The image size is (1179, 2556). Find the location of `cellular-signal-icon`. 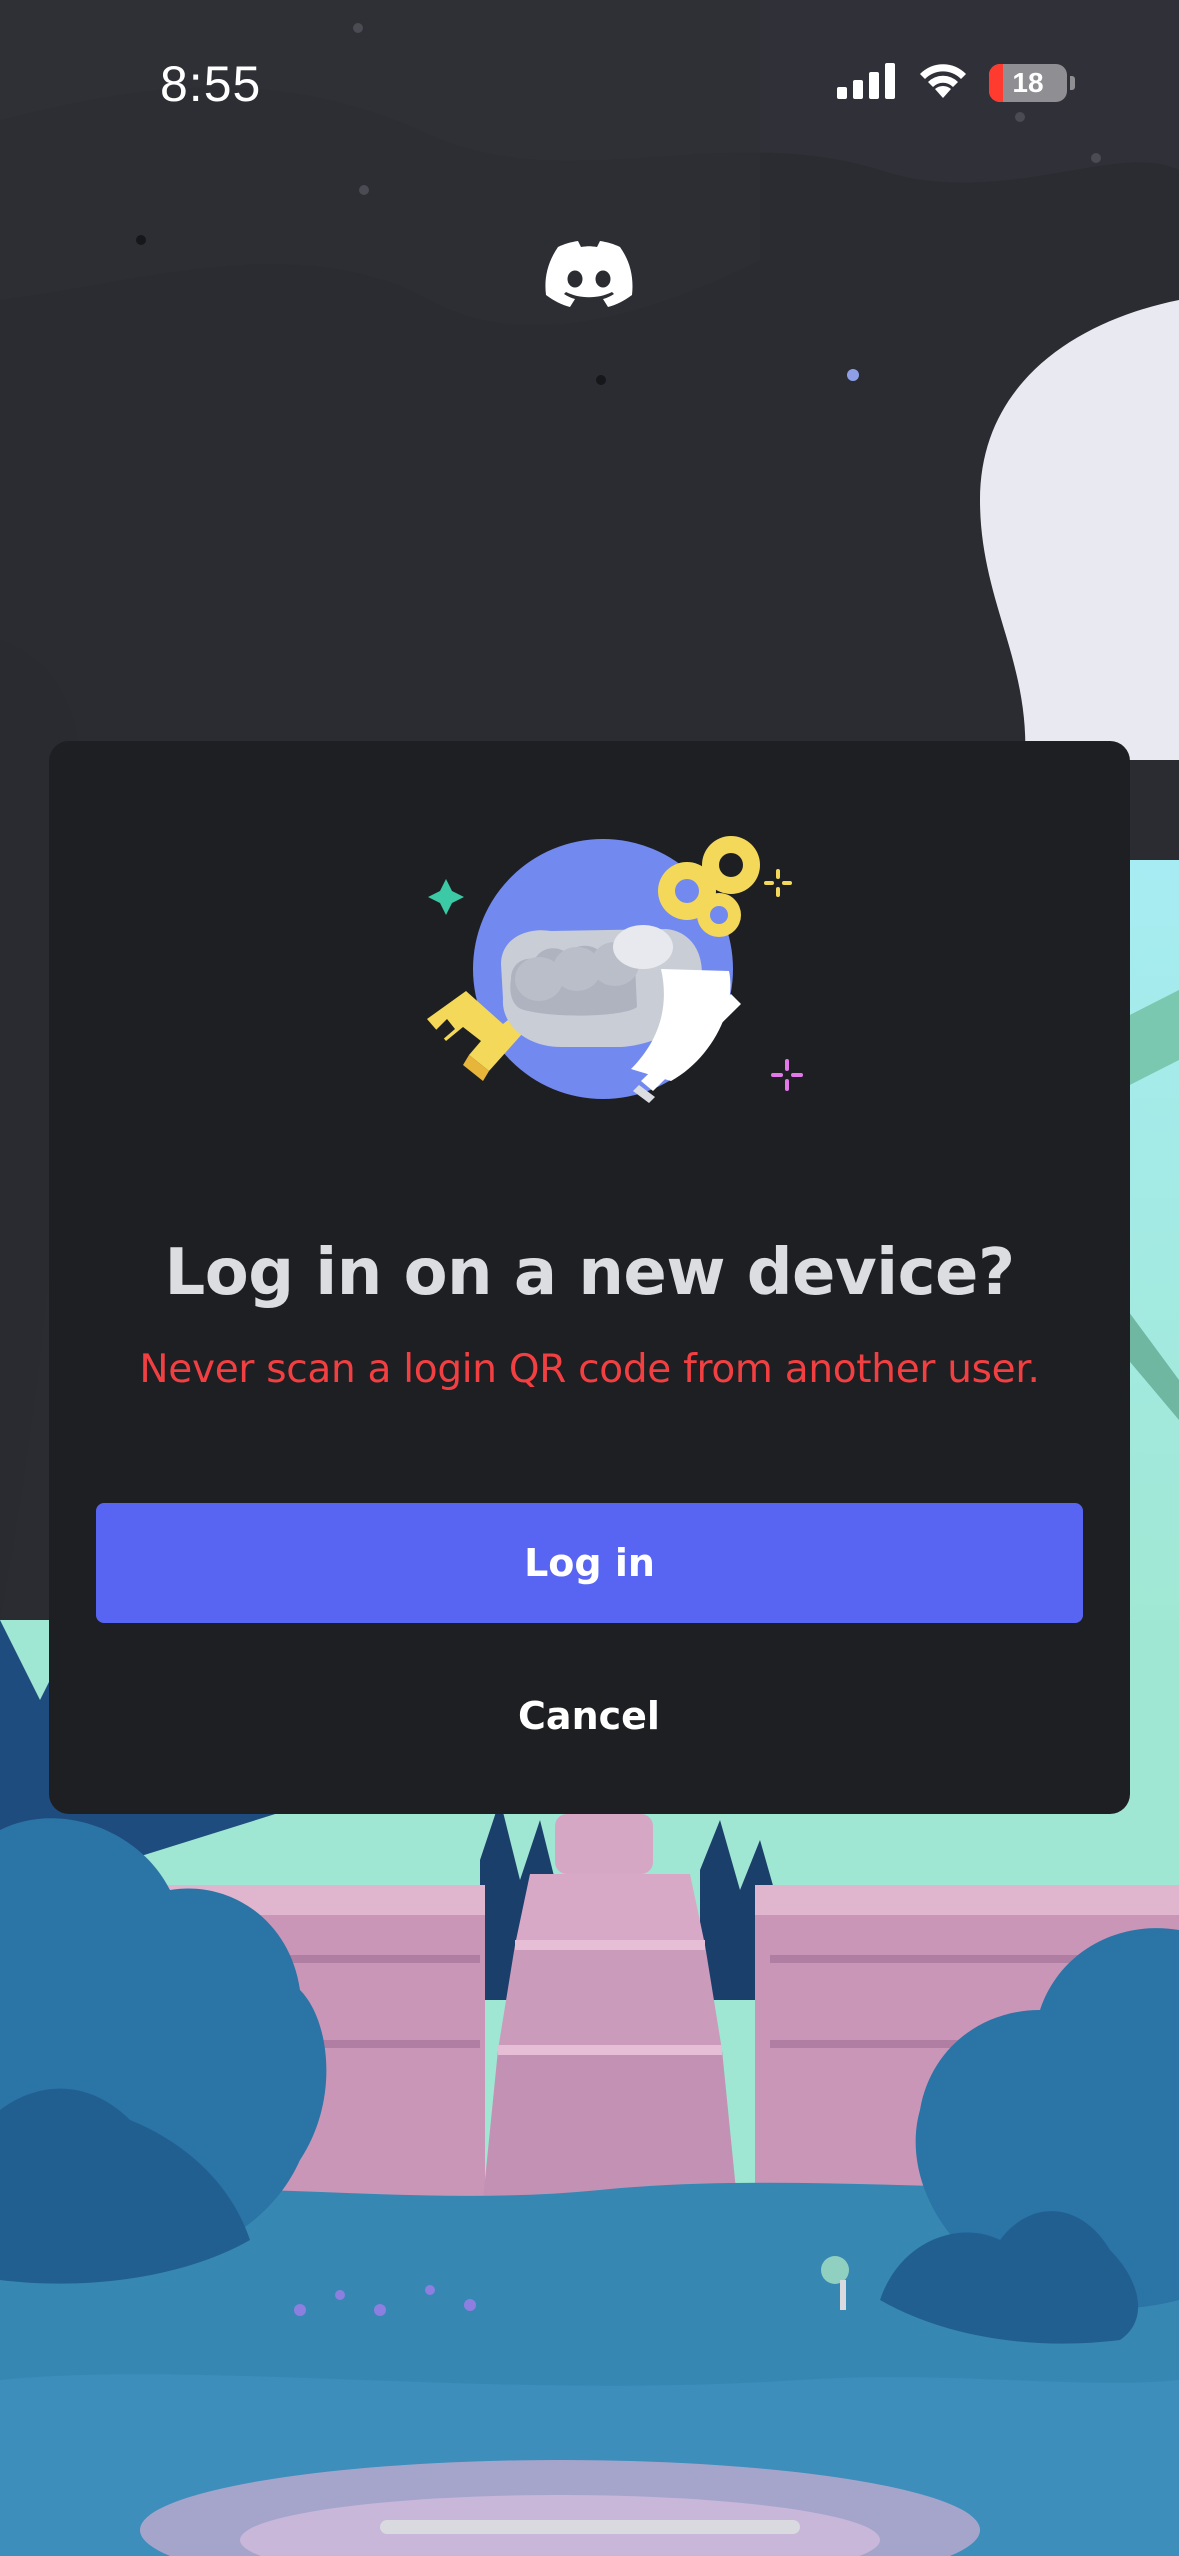

cellular-signal-icon is located at coordinates (867, 83).